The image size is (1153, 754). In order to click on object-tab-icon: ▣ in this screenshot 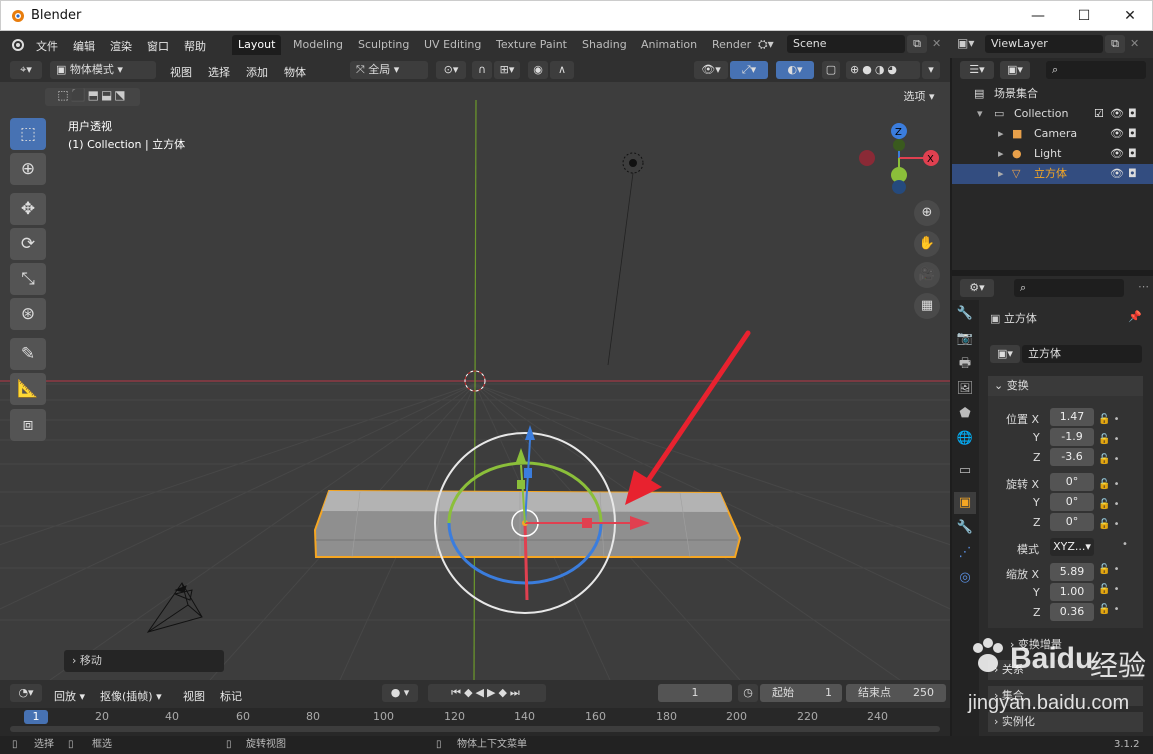, I will do `click(965, 503)`.